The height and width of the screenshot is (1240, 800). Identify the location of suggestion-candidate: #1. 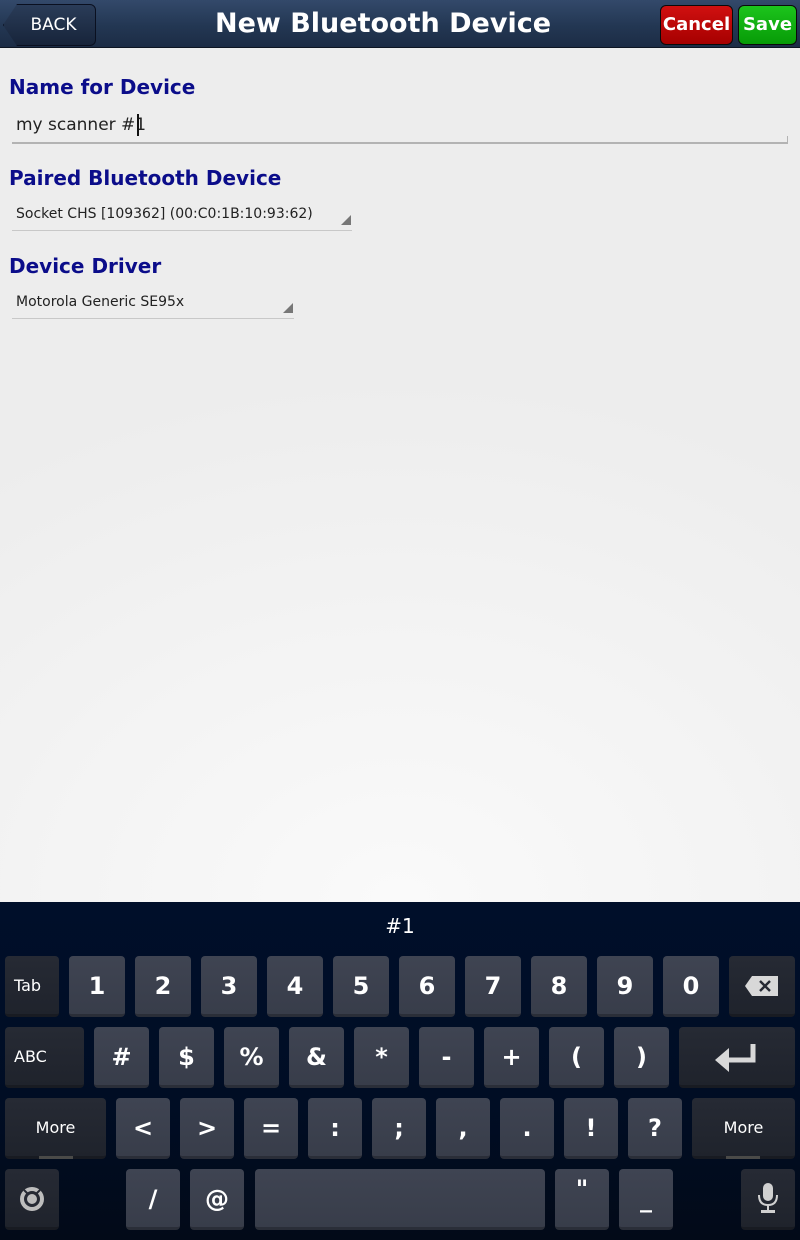
(400, 926).